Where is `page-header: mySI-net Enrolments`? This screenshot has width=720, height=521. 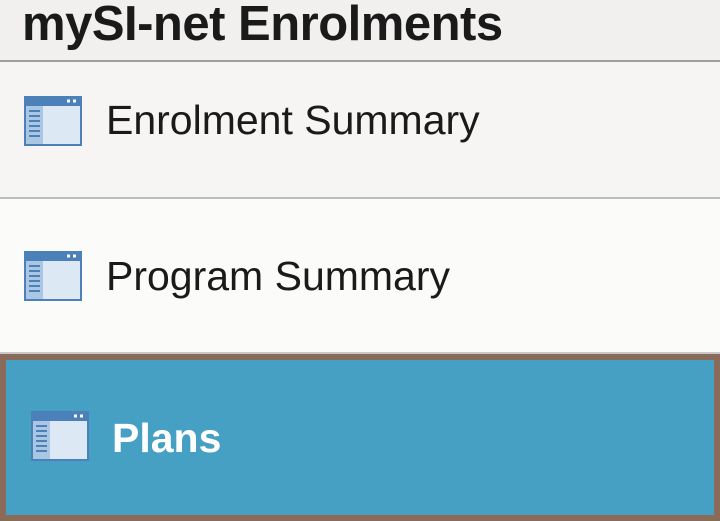 page-header: mySI-net Enrolments is located at coordinates (360, 31).